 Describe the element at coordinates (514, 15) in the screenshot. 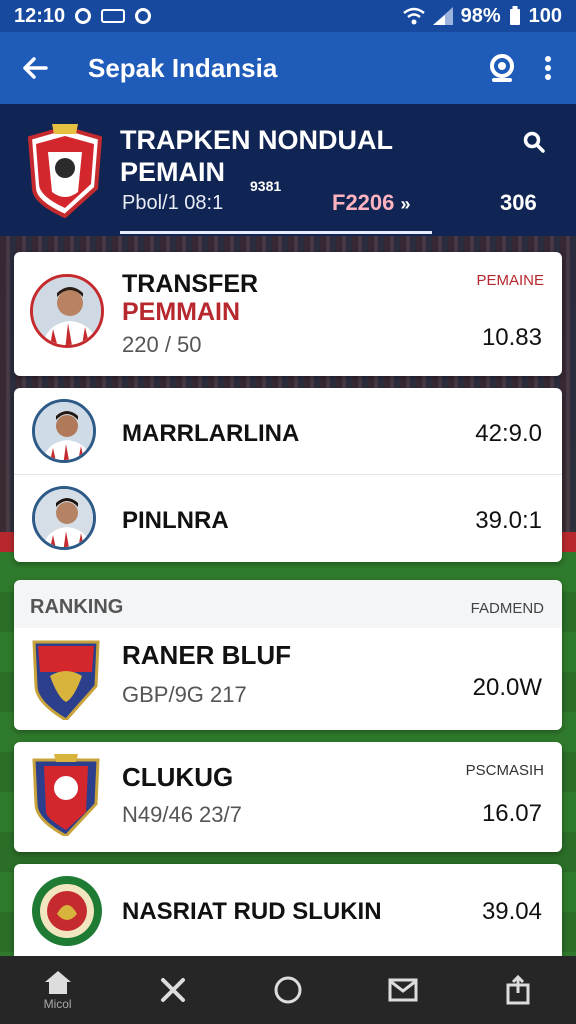

I see `battery-icon` at that location.